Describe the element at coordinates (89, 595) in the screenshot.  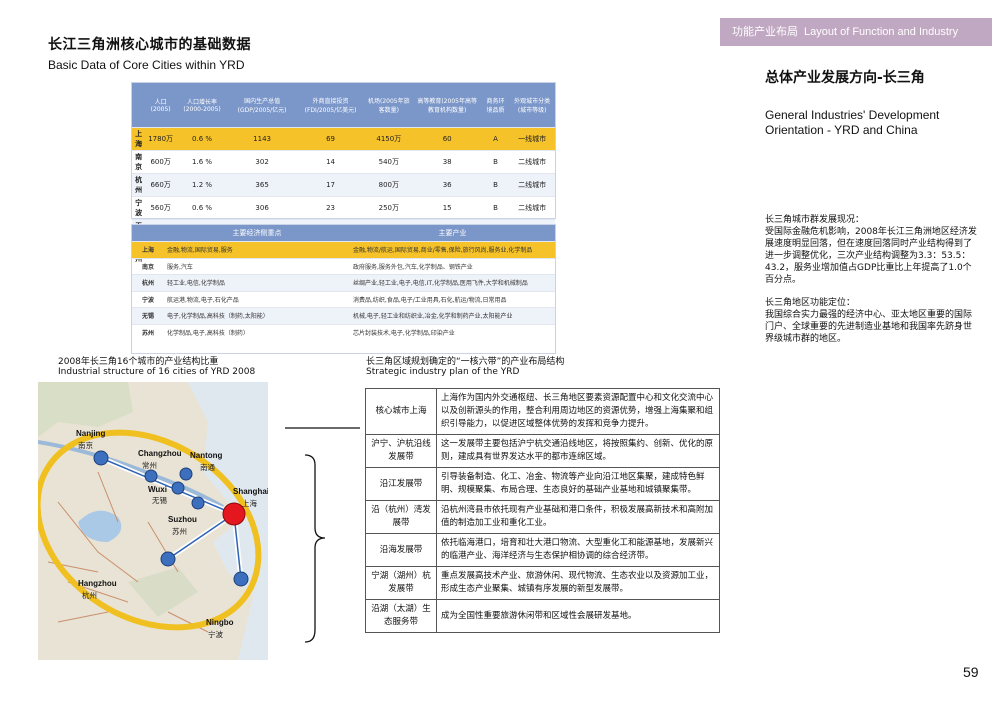
I see `label-hangzhou-cn: 杭州` at that location.